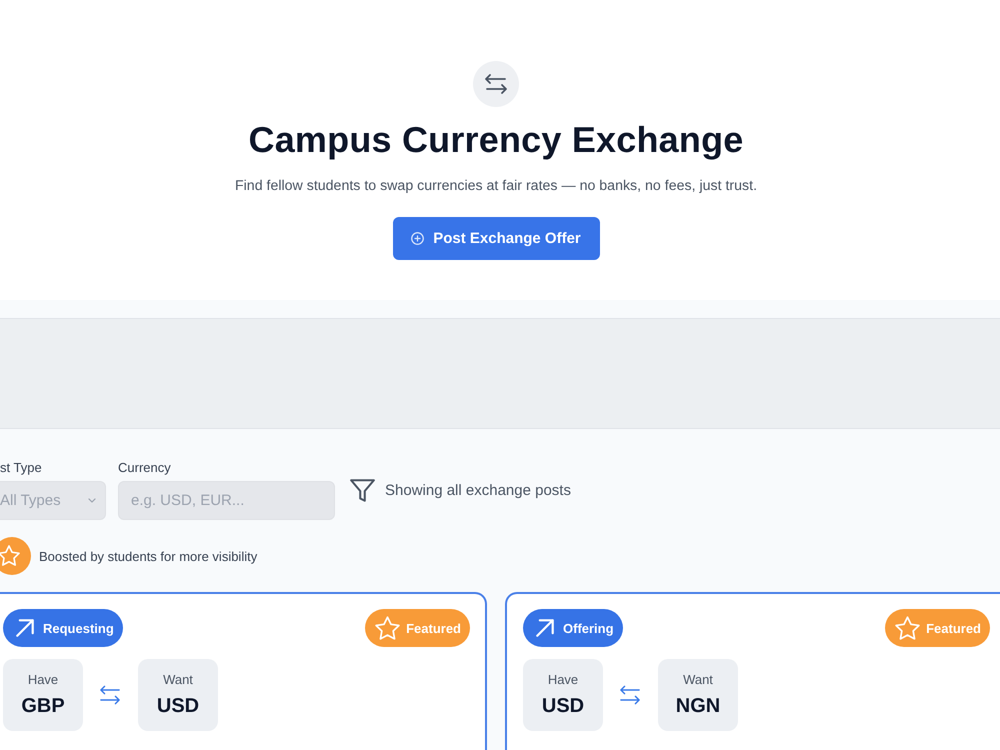 This screenshot has width=1000, height=750. I want to click on filter-icon, so click(362, 490).